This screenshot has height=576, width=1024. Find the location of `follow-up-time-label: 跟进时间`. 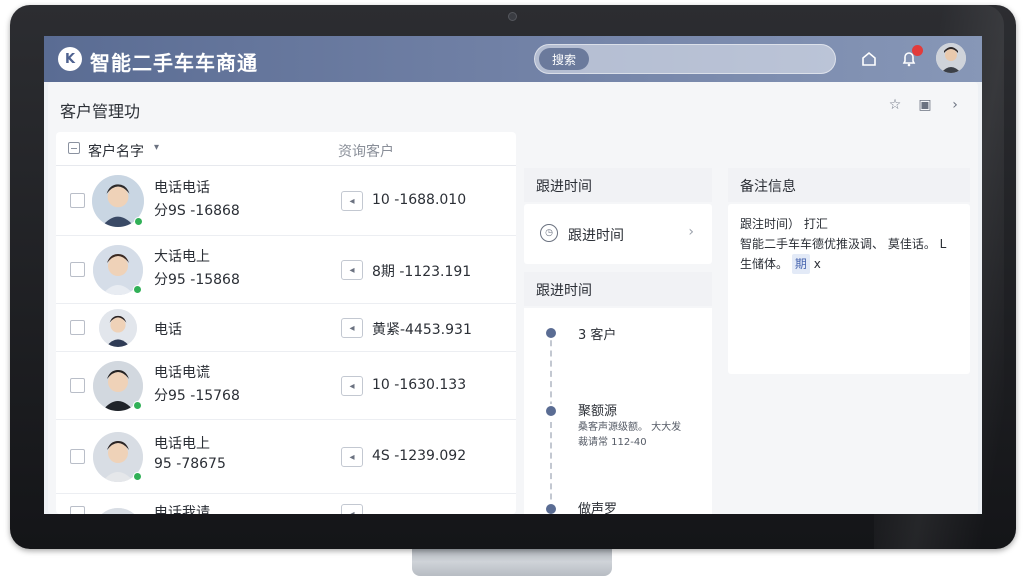

follow-up-time-label: 跟进时间 is located at coordinates (596, 236).